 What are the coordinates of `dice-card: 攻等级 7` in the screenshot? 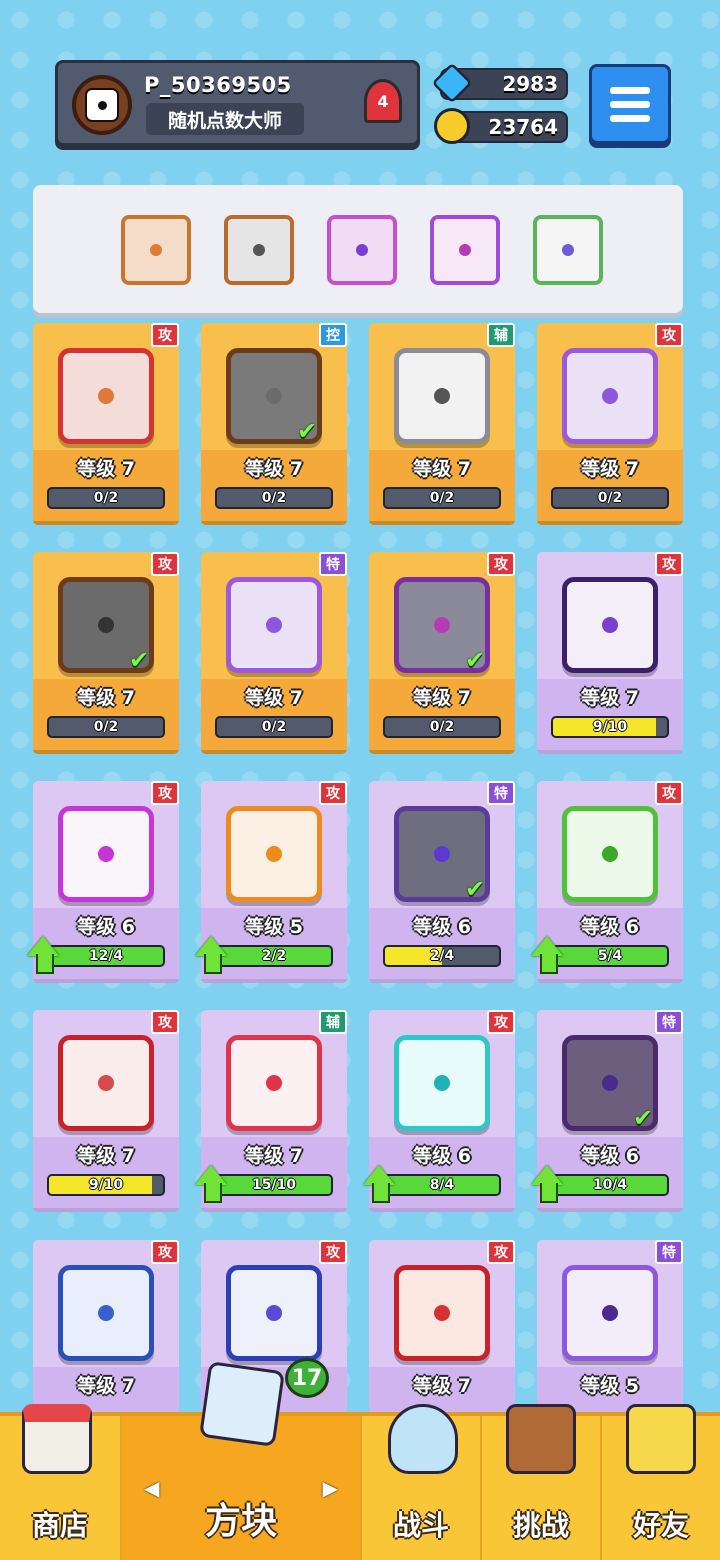 It's located at (442, 1339).